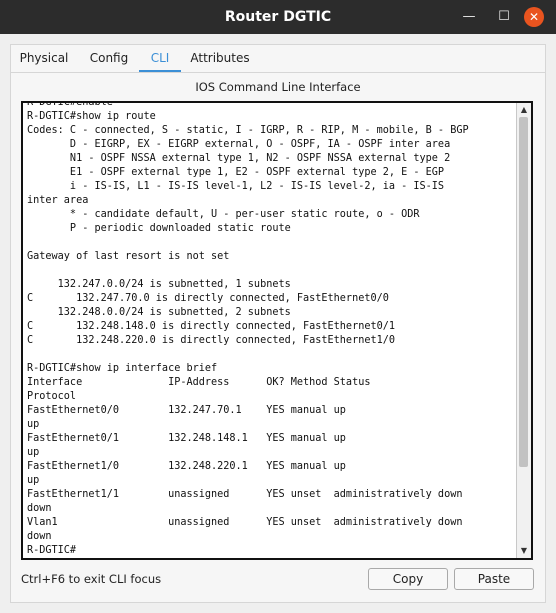 This screenshot has width=556, height=613. Describe the element at coordinates (278, 87) in the screenshot. I see `cli-heading: IOS Command Line Interface` at that location.